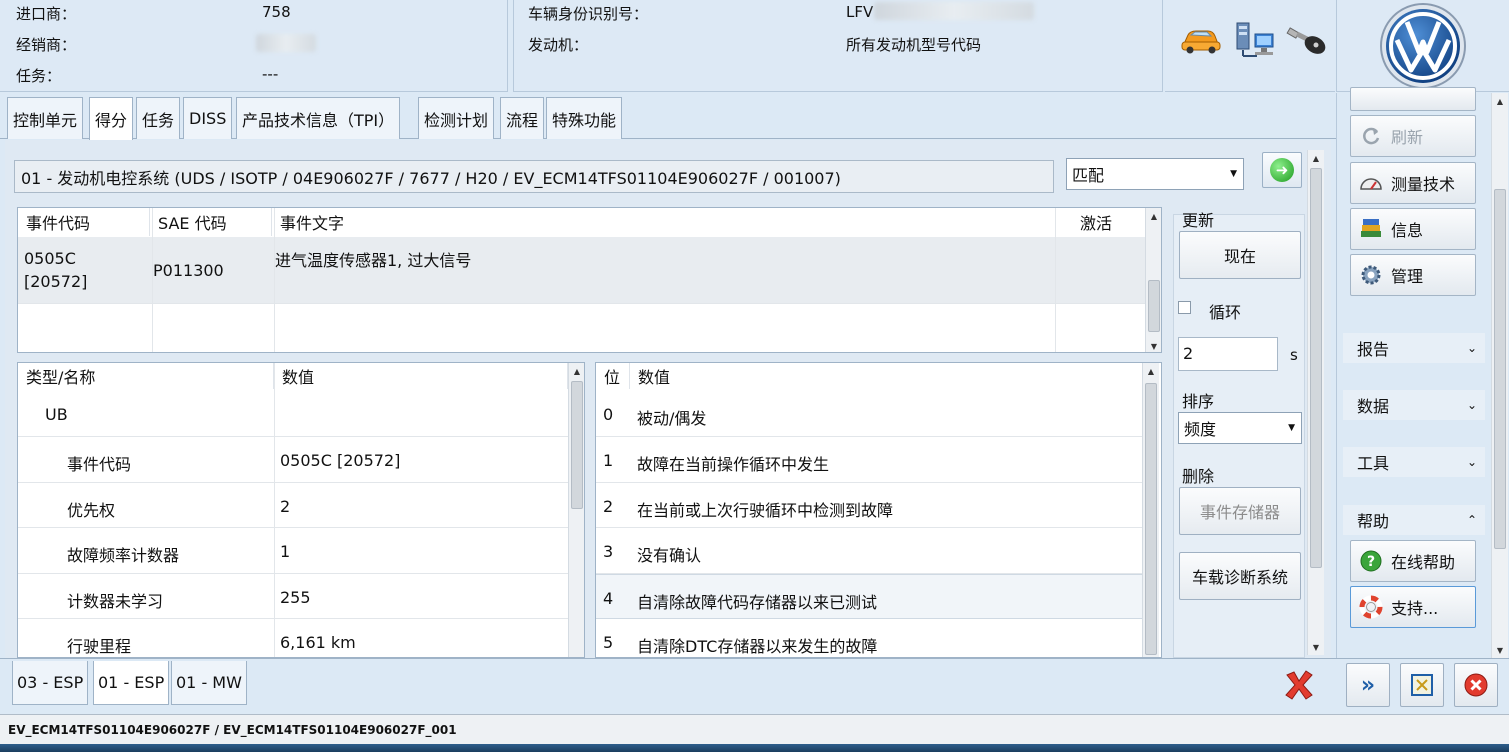 This screenshot has height=752, width=1509. I want to click on importer-label: 进口商：, so click(46, 14).